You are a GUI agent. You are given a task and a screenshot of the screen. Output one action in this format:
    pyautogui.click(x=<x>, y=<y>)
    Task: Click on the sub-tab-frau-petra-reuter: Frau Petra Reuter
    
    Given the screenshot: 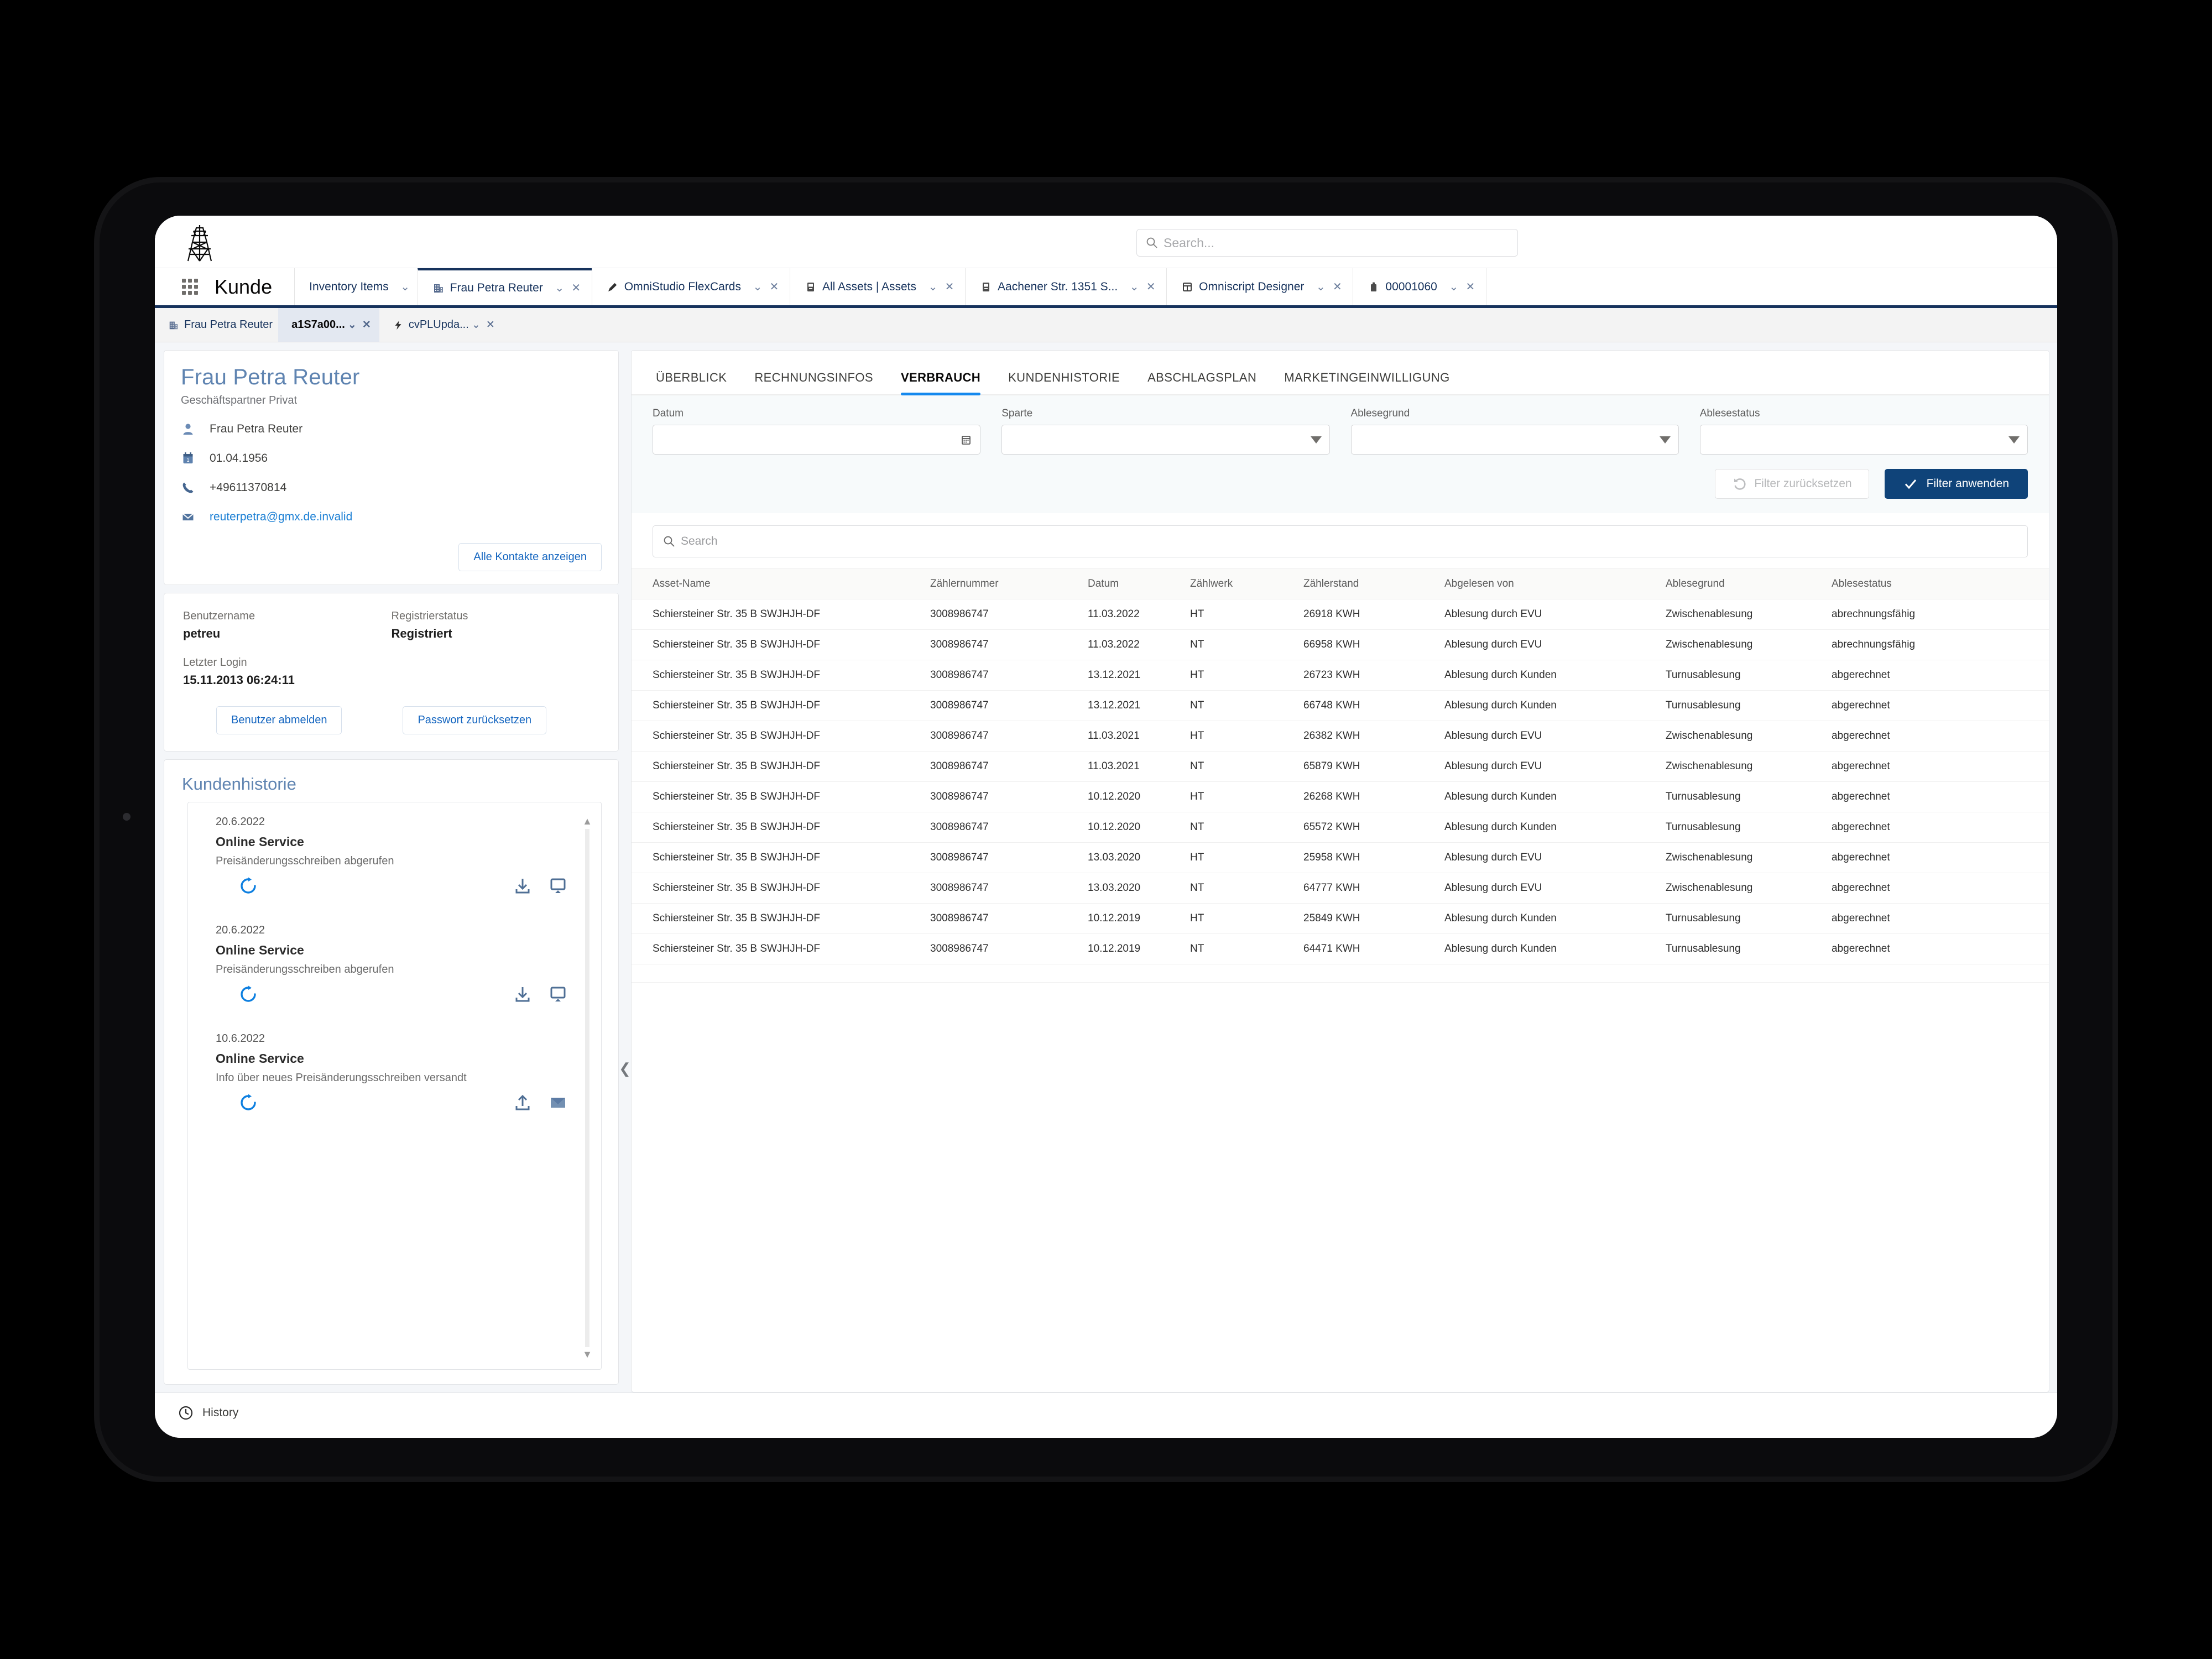 What is the action you would take?
    pyautogui.click(x=217, y=325)
    